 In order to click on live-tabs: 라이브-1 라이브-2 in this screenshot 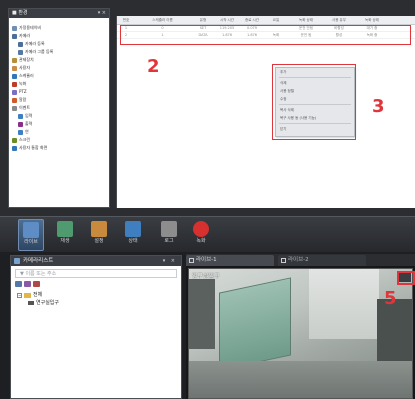, I will do `click(300, 260)`.